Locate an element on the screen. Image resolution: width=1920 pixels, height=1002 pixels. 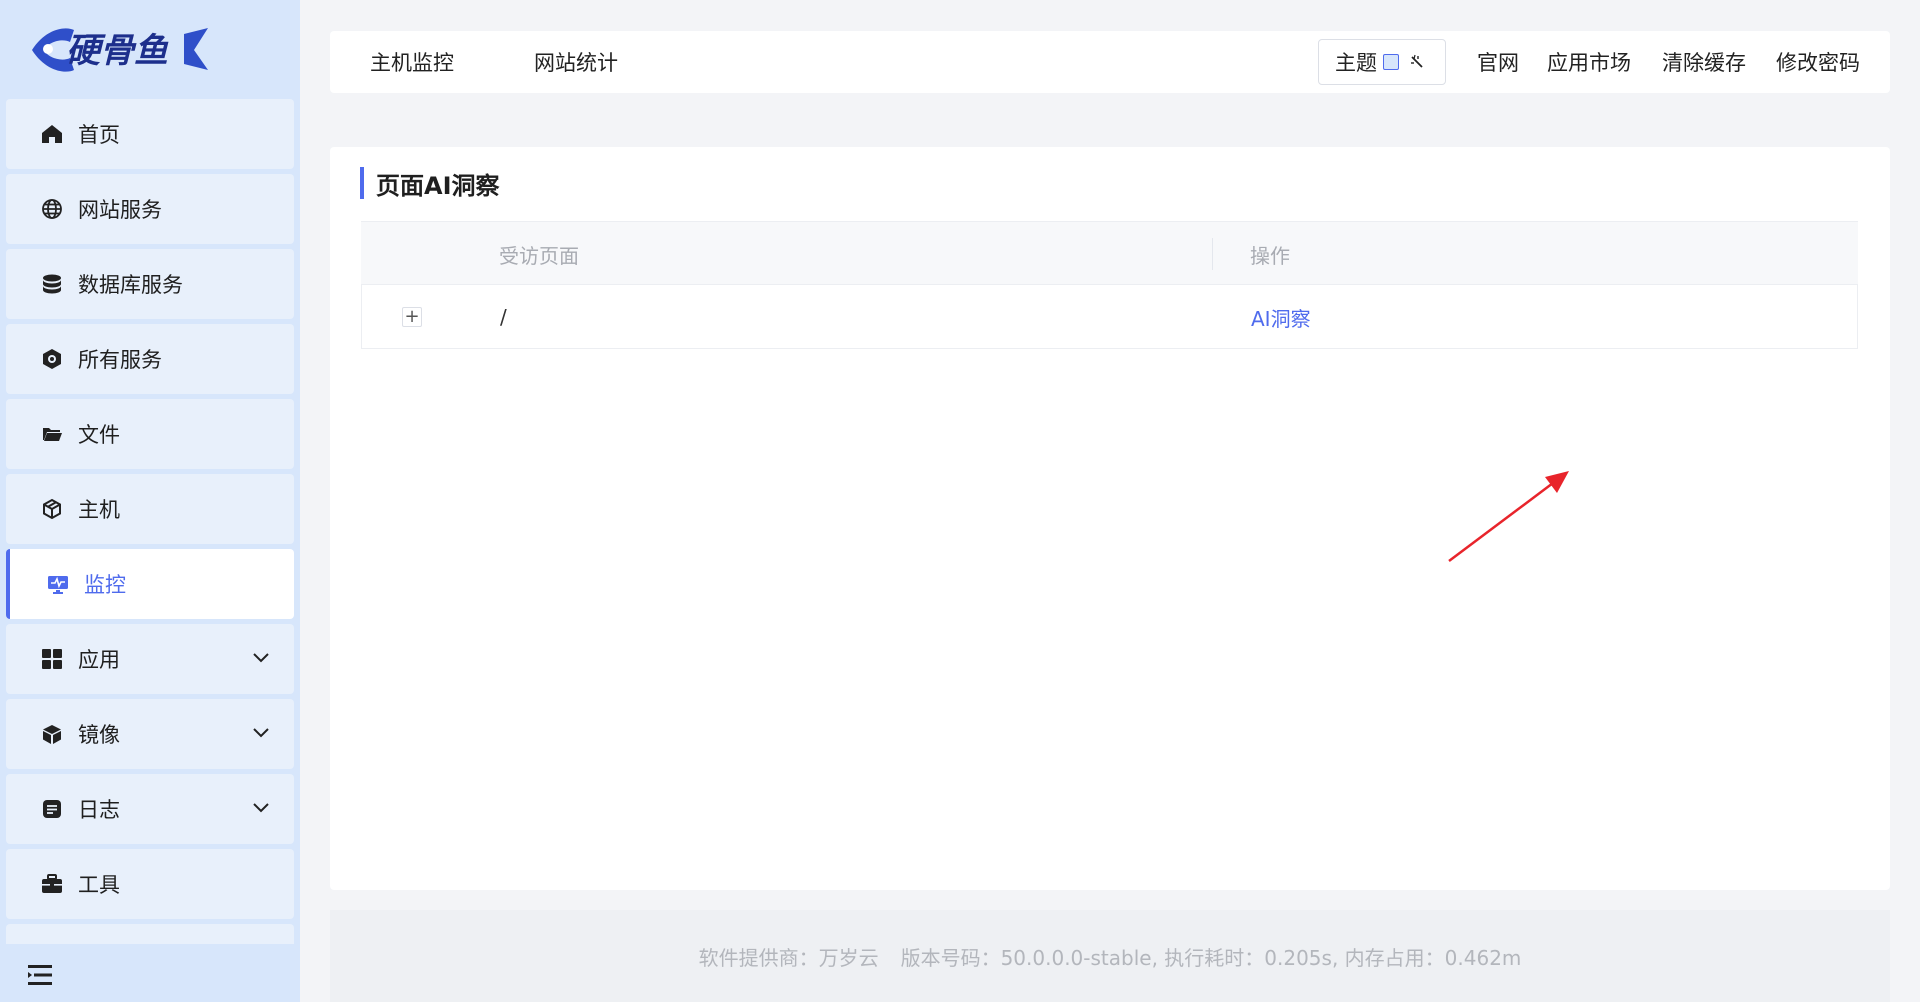
folder-icon is located at coordinates (52, 434).